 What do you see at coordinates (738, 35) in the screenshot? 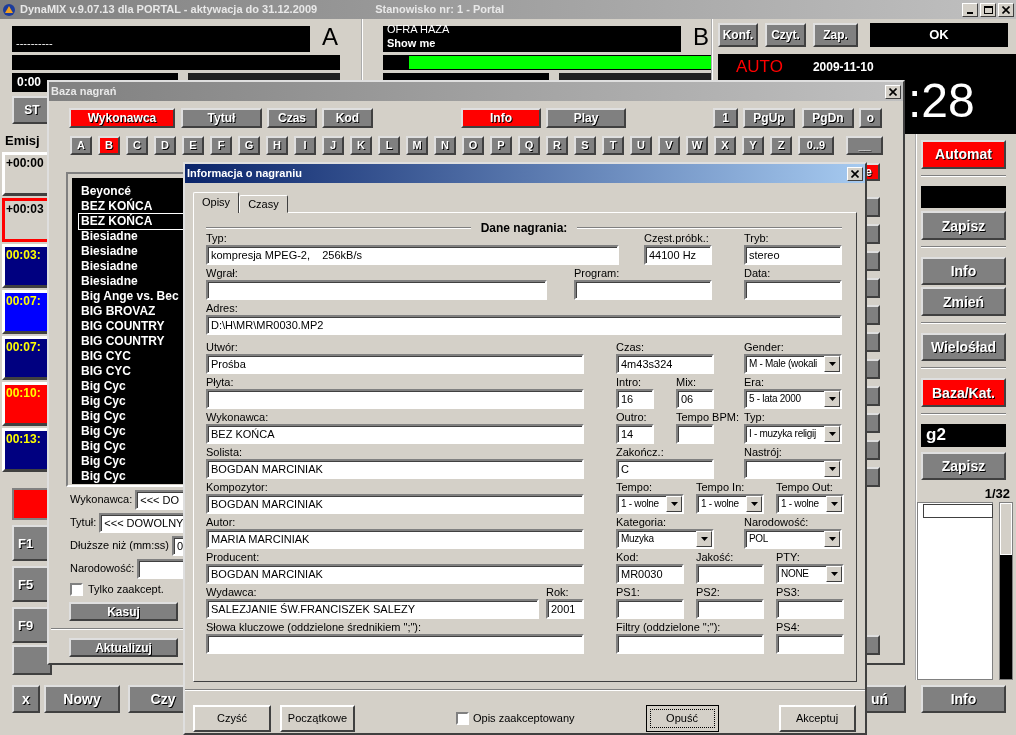
I see `toolbar-button: Konf.` at bounding box center [738, 35].